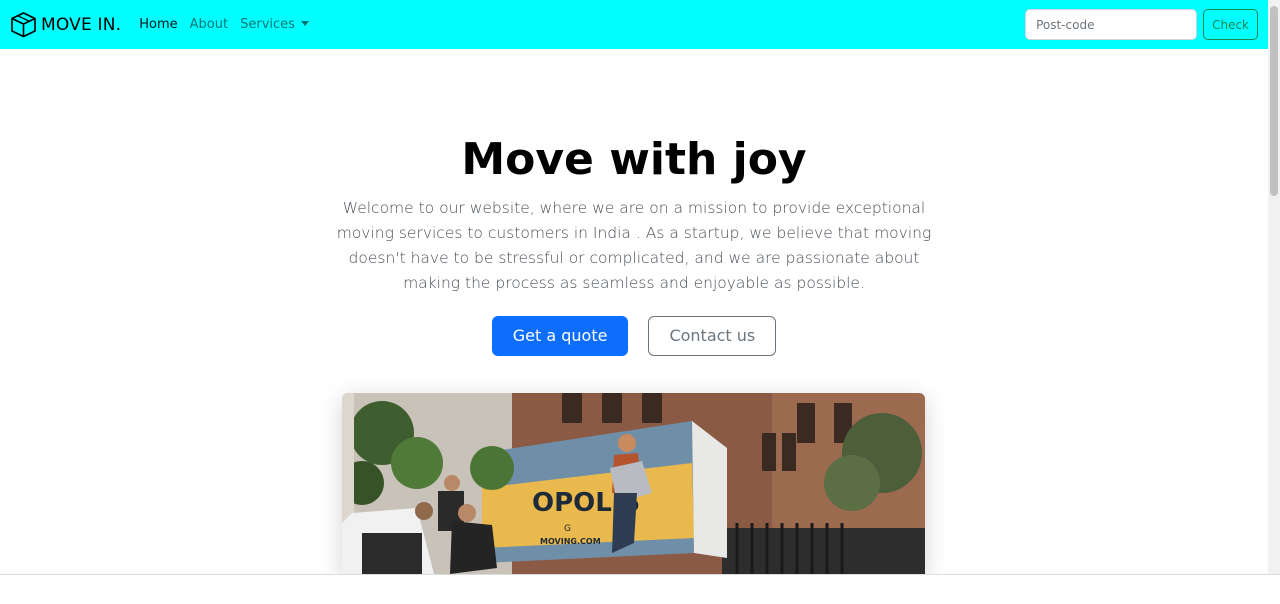 Image resolution: width=1280 pixels, height=604 pixels. I want to click on contact-us-button: Contact us, so click(712, 335).